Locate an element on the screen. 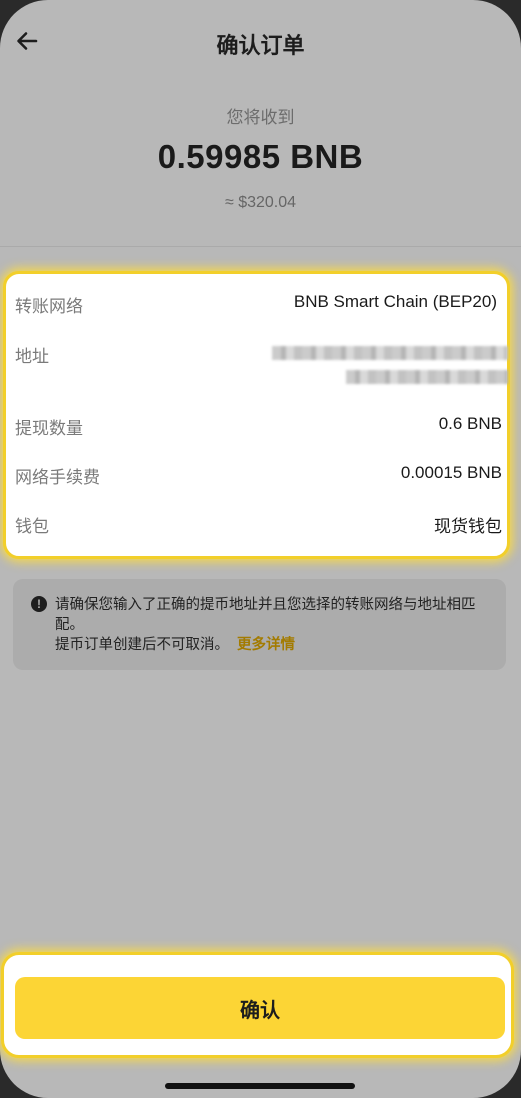 Image resolution: width=521 pixels, height=1098 pixels. withdraw-amount-value: 0.6 BNB is located at coordinates (470, 423).